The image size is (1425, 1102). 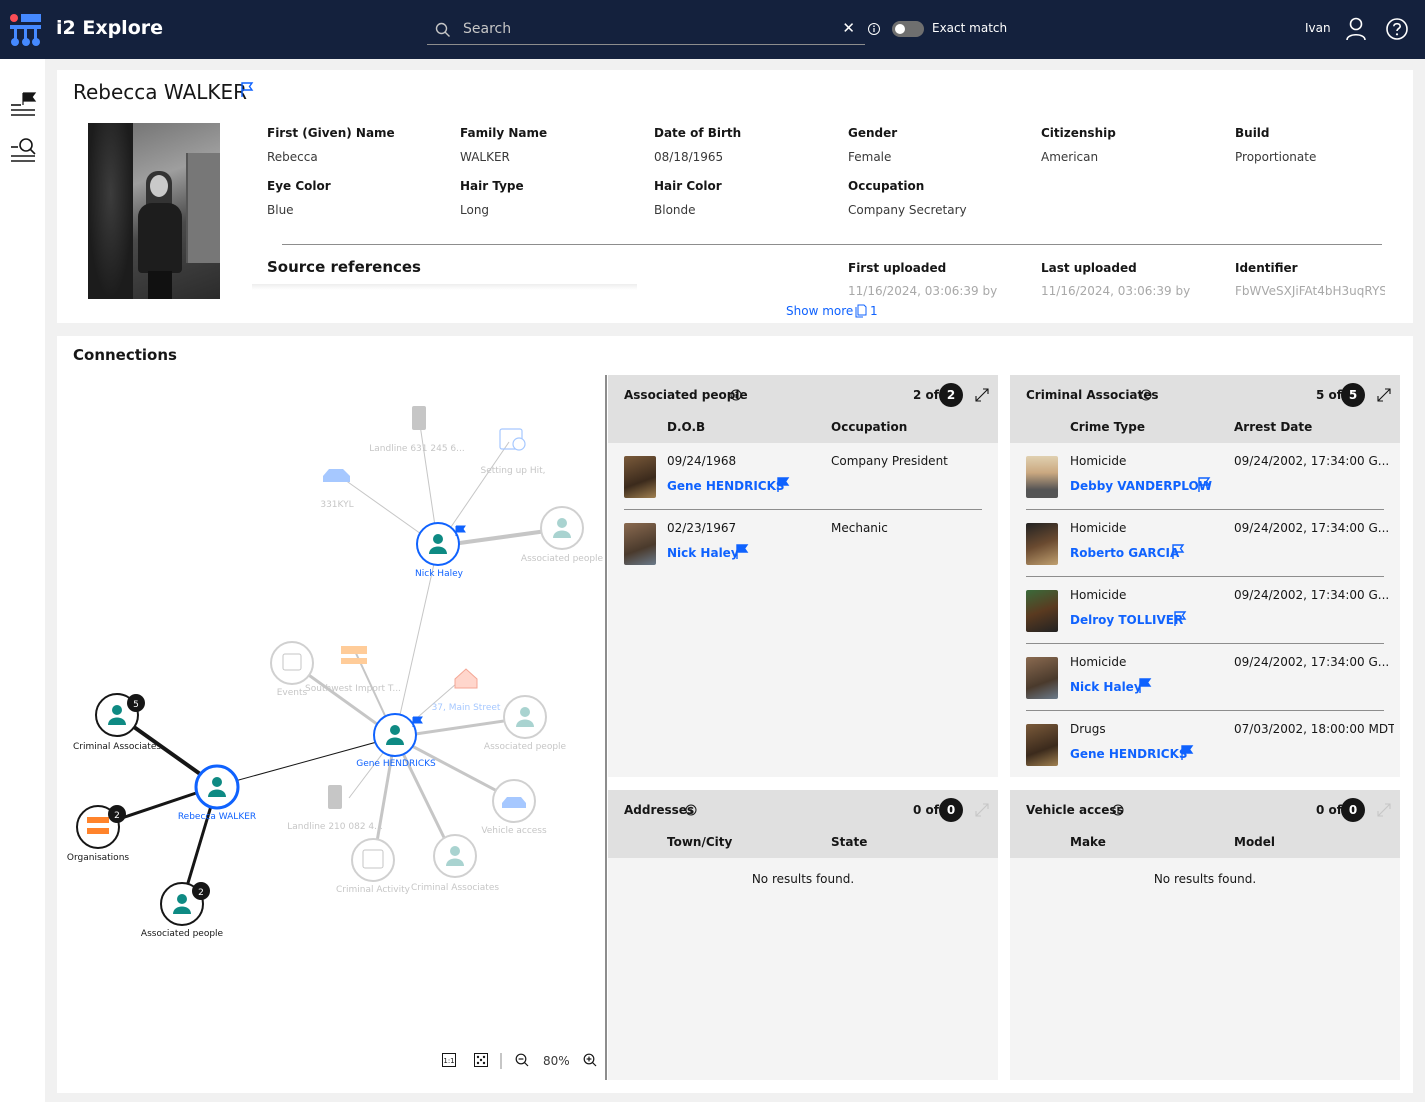 What do you see at coordinates (522, 1060) in the screenshot?
I see `zoom-out-icon` at bounding box center [522, 1060].